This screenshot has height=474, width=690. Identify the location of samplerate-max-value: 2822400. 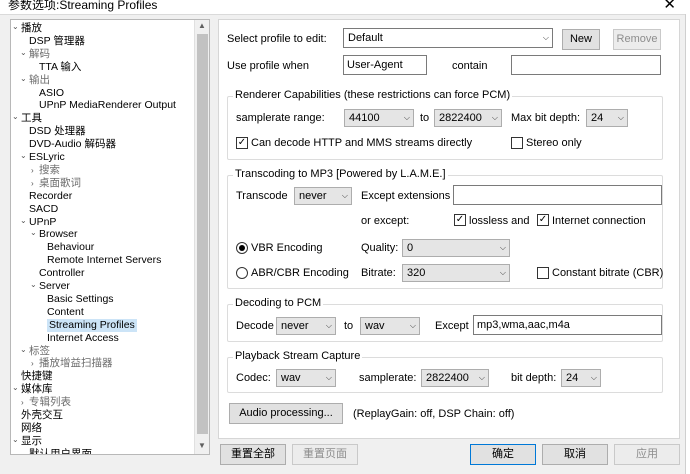
(460, 118).